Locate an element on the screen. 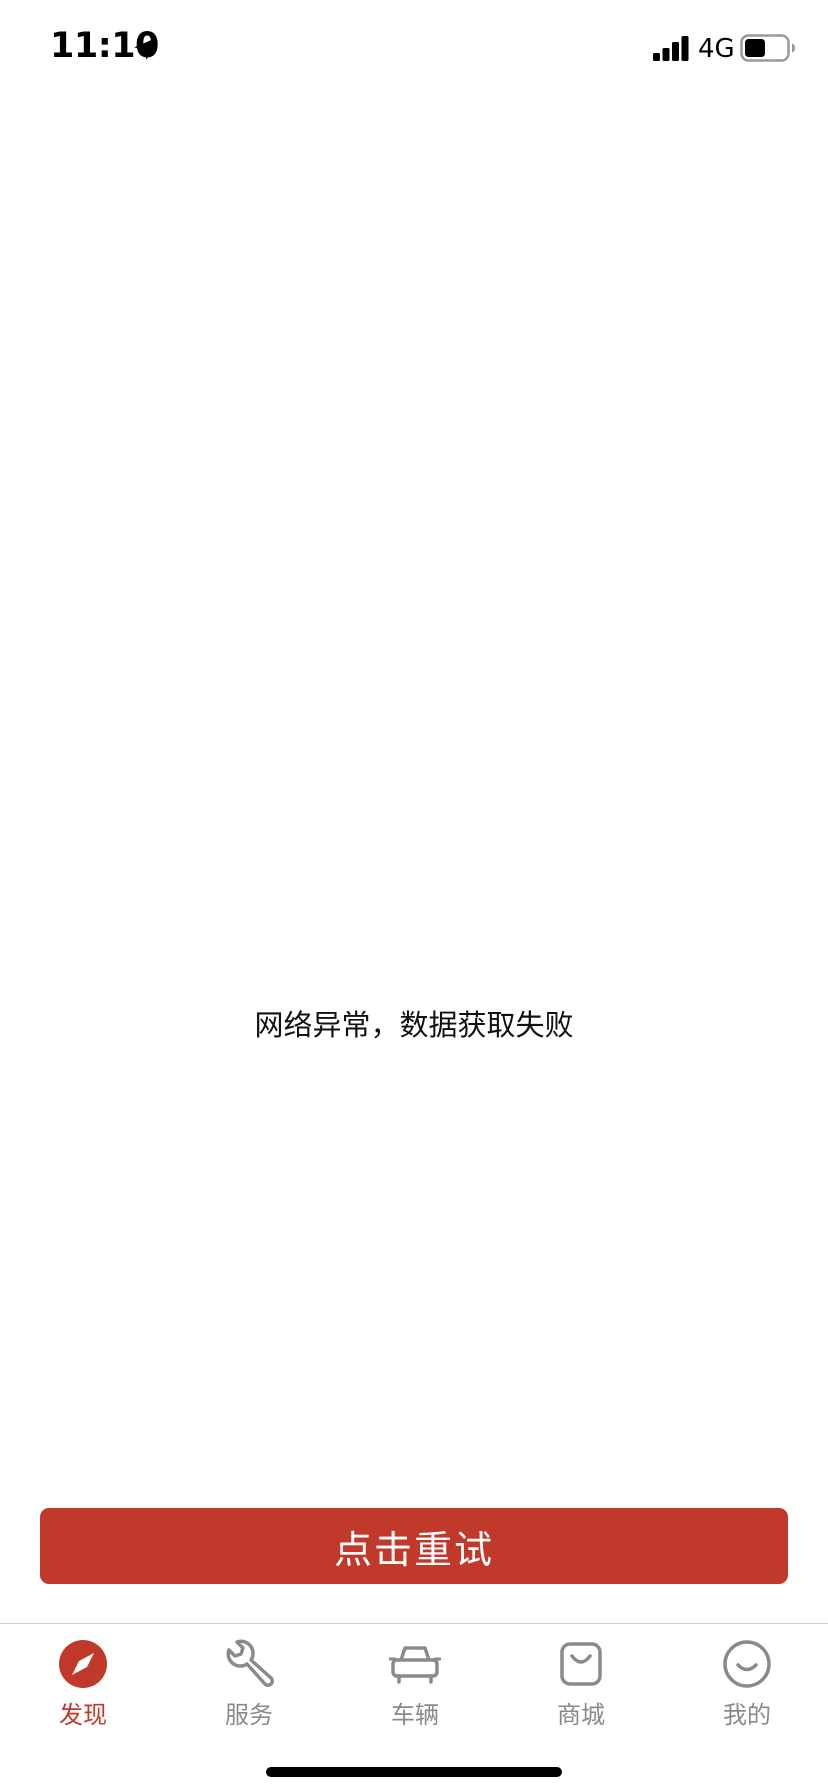 The width and height of the screenshot is (828, 1792). bottom-tab-bar: 发现 服务 车辆 商城 我的 is located at coordinates (414, 1707).